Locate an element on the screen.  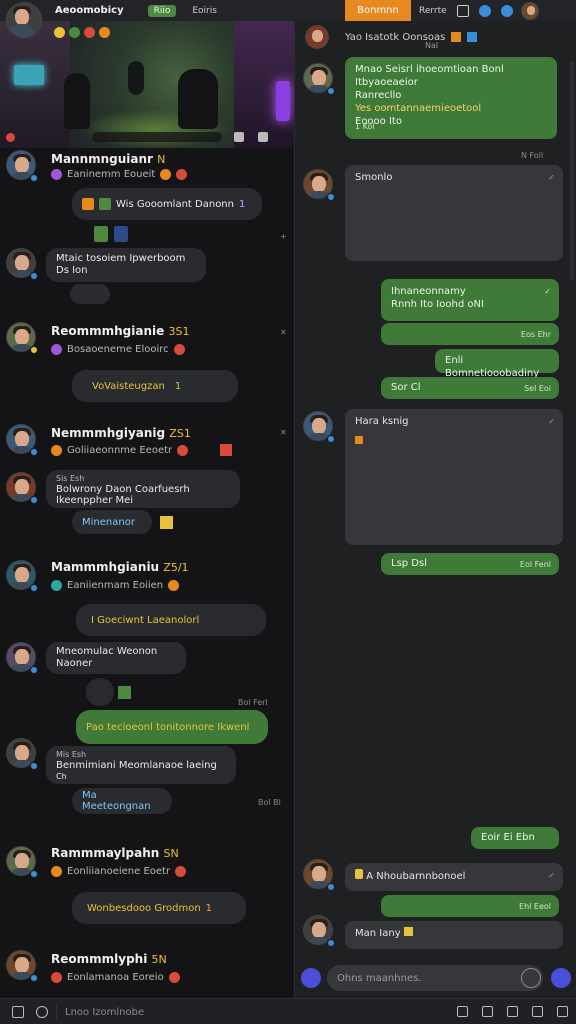
profile-avatar is located at coordinates (529, 10).